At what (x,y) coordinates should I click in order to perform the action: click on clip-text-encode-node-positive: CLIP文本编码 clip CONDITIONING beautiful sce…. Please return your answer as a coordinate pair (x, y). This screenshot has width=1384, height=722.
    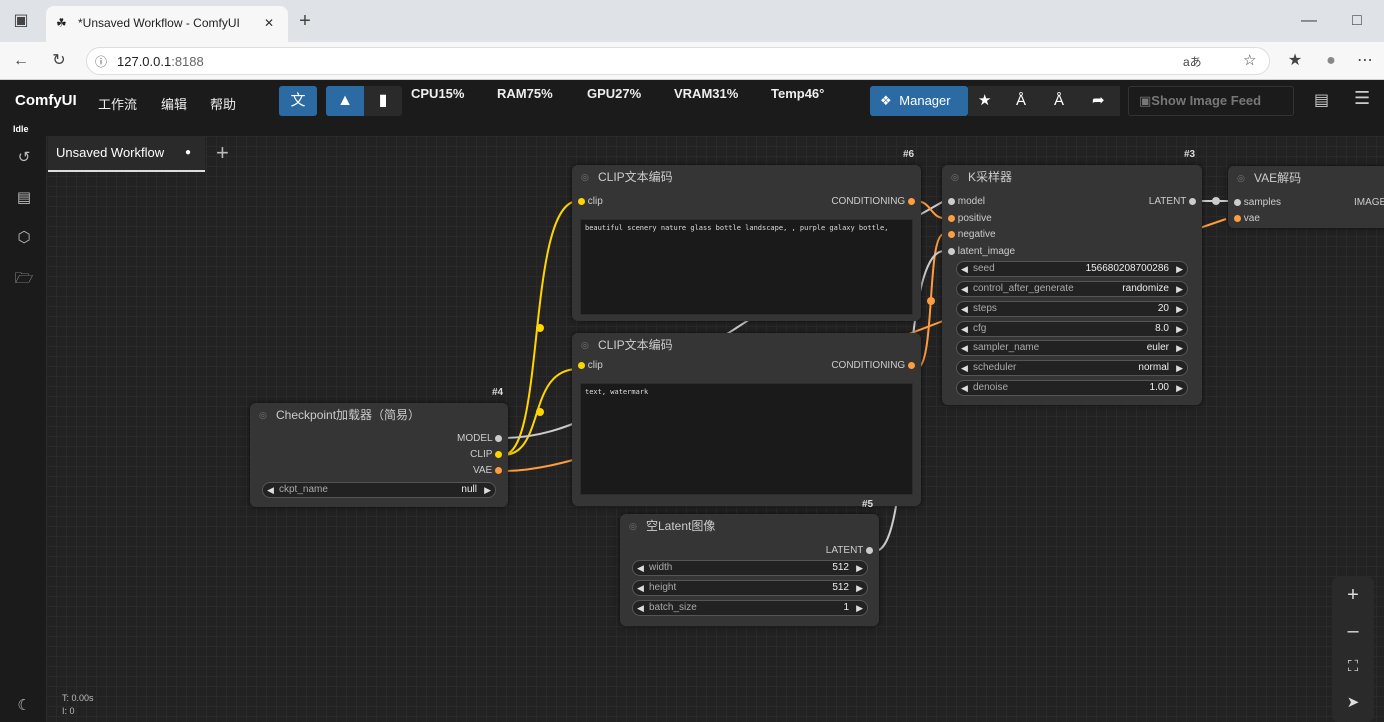
    Looking at the image, I should click on (746, 243).